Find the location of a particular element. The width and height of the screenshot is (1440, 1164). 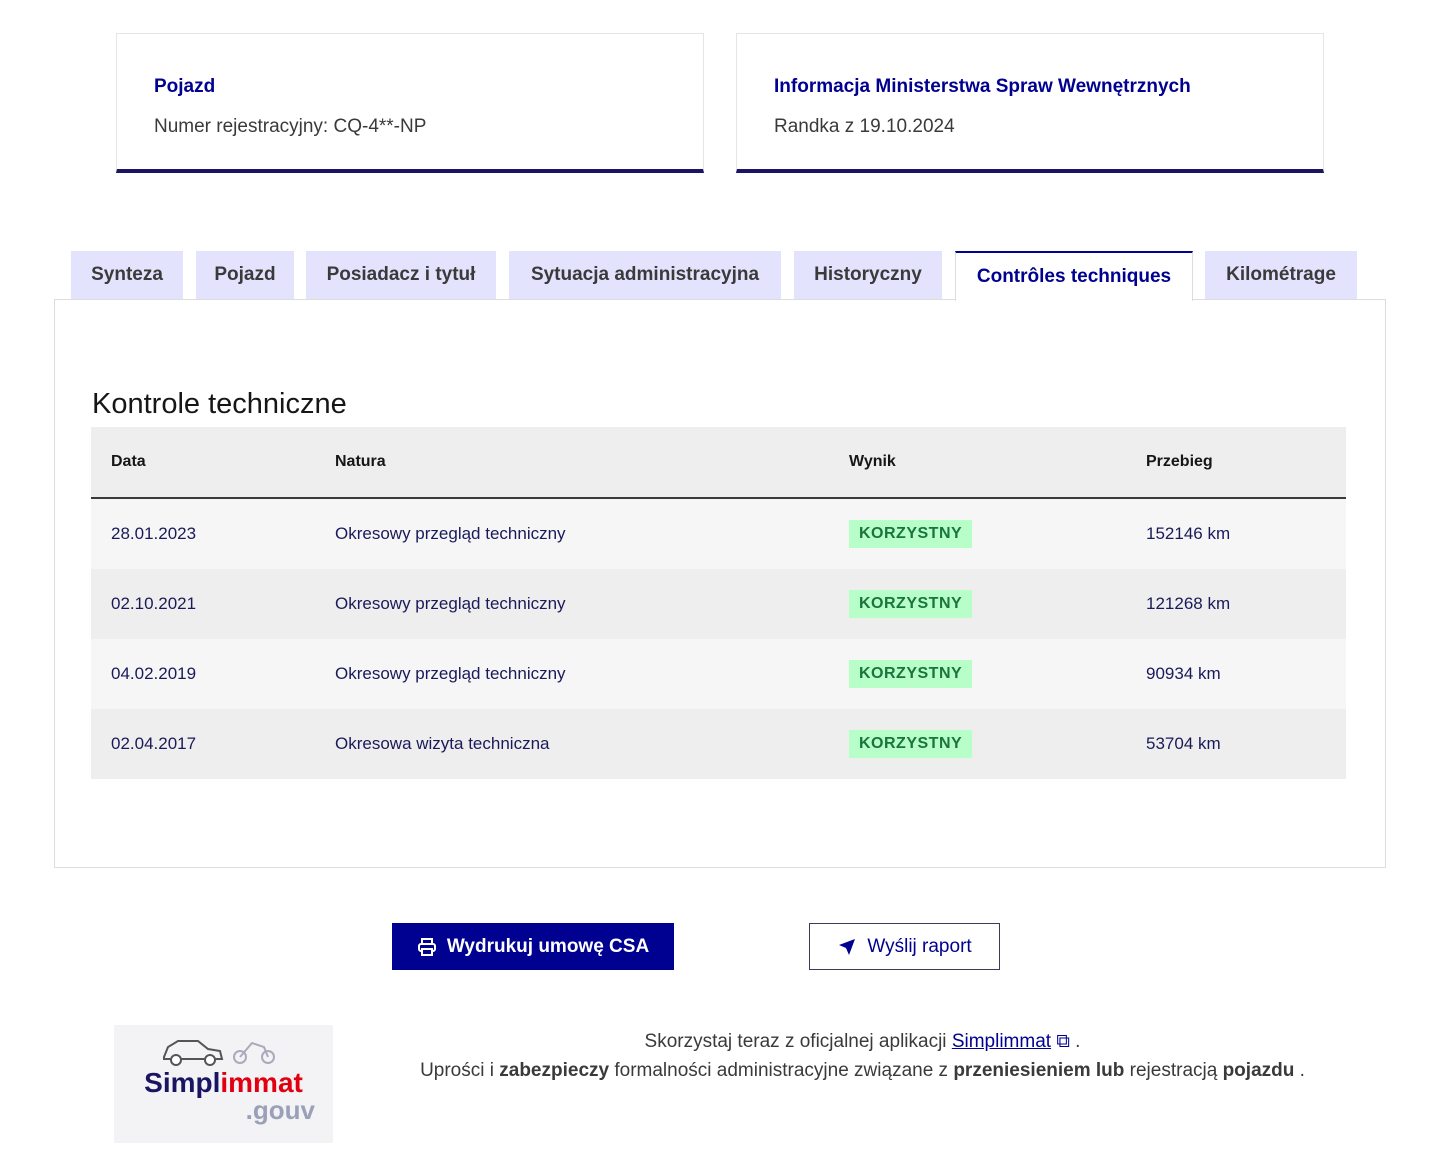

mileage-cell: 121268 km is located at coordinates (1188, 603).